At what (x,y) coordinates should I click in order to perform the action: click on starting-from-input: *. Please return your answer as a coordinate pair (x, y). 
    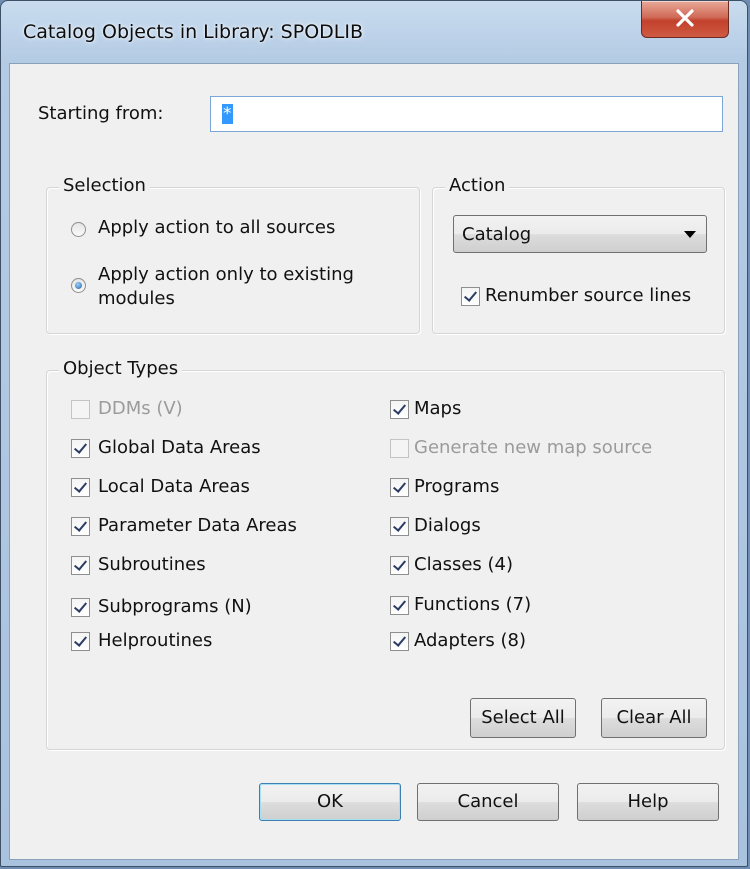
    Looking at the image, I should click on (466, 114).